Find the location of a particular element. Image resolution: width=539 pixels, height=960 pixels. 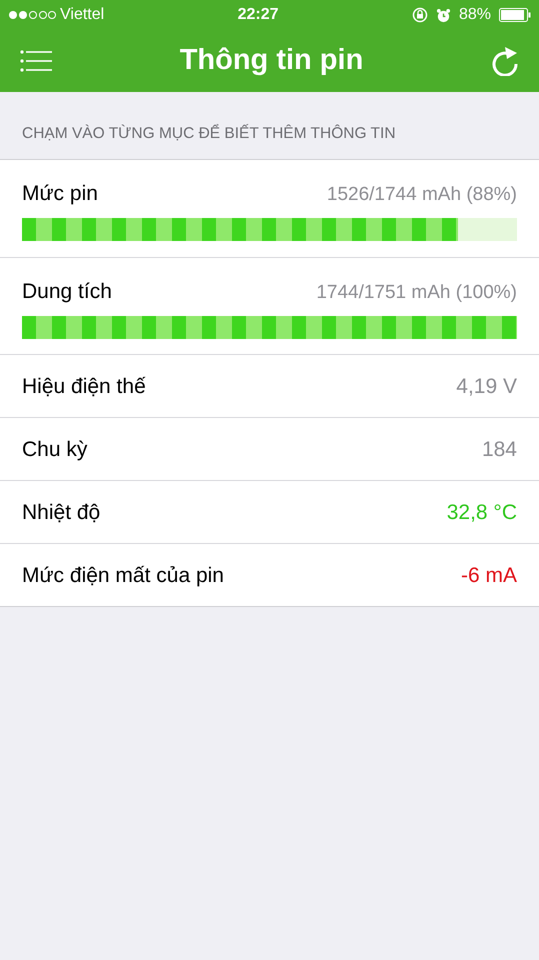

row-value: -6 mA is located at coordinates (488, 575).